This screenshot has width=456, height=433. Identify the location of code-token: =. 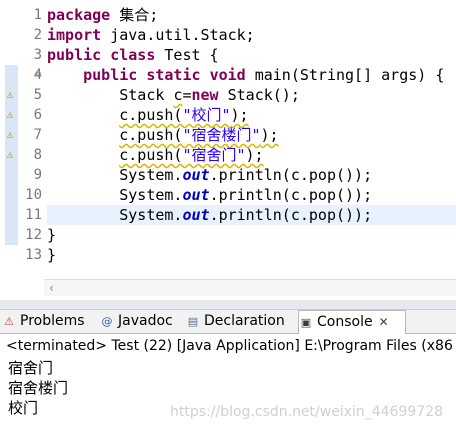
(187, 95).